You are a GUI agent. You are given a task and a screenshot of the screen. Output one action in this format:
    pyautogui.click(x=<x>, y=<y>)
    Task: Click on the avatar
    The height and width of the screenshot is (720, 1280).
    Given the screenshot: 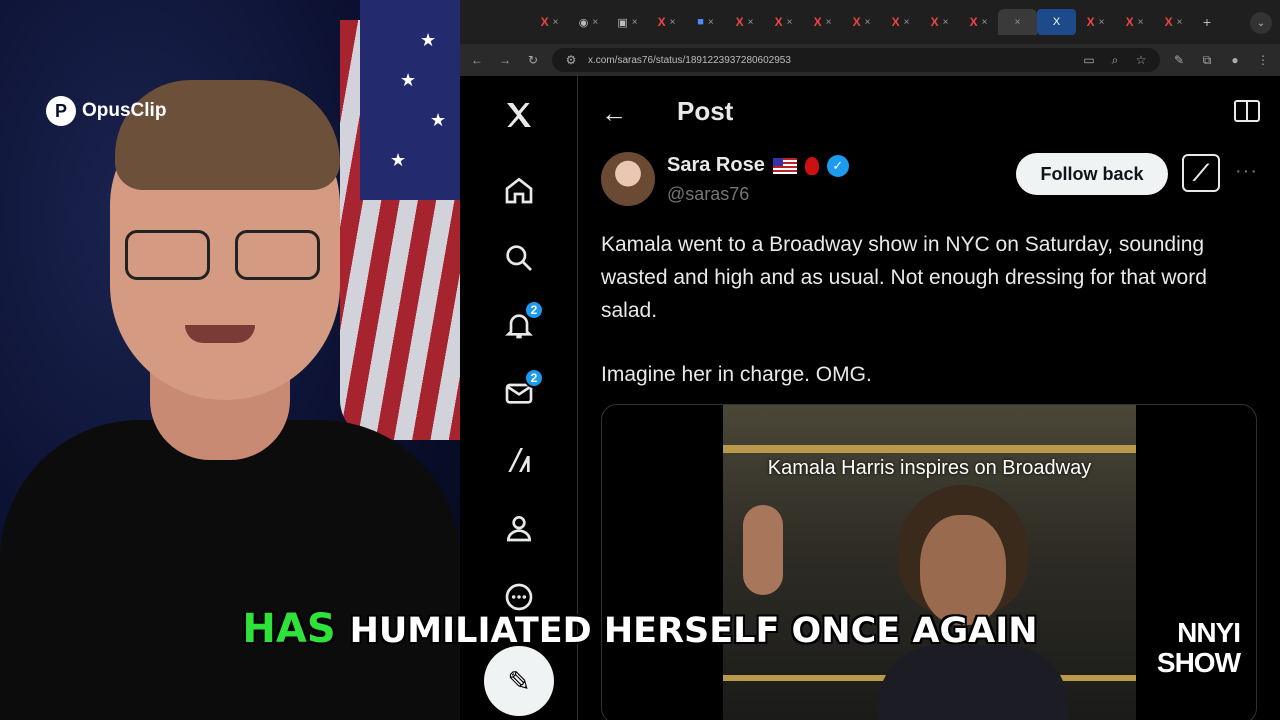 What is the action you would take?
    pyautogui.click(x=628, y=179)
    